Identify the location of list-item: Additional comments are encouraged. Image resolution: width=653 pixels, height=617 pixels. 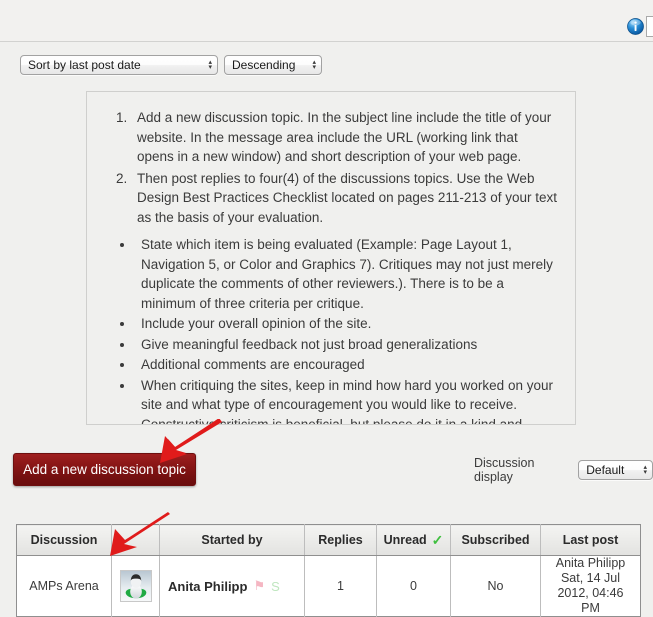
(346, 365).